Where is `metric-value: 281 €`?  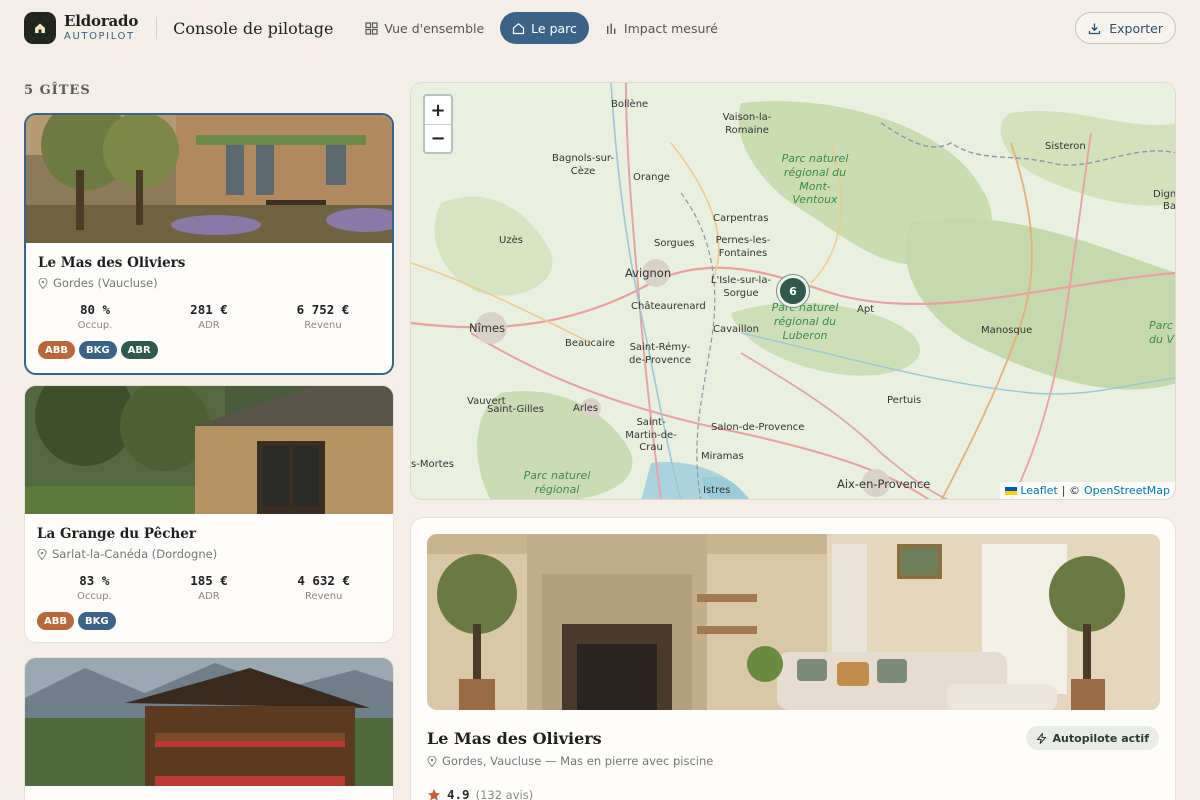 metric-value: 281 € is located at coordinates (209, 309).